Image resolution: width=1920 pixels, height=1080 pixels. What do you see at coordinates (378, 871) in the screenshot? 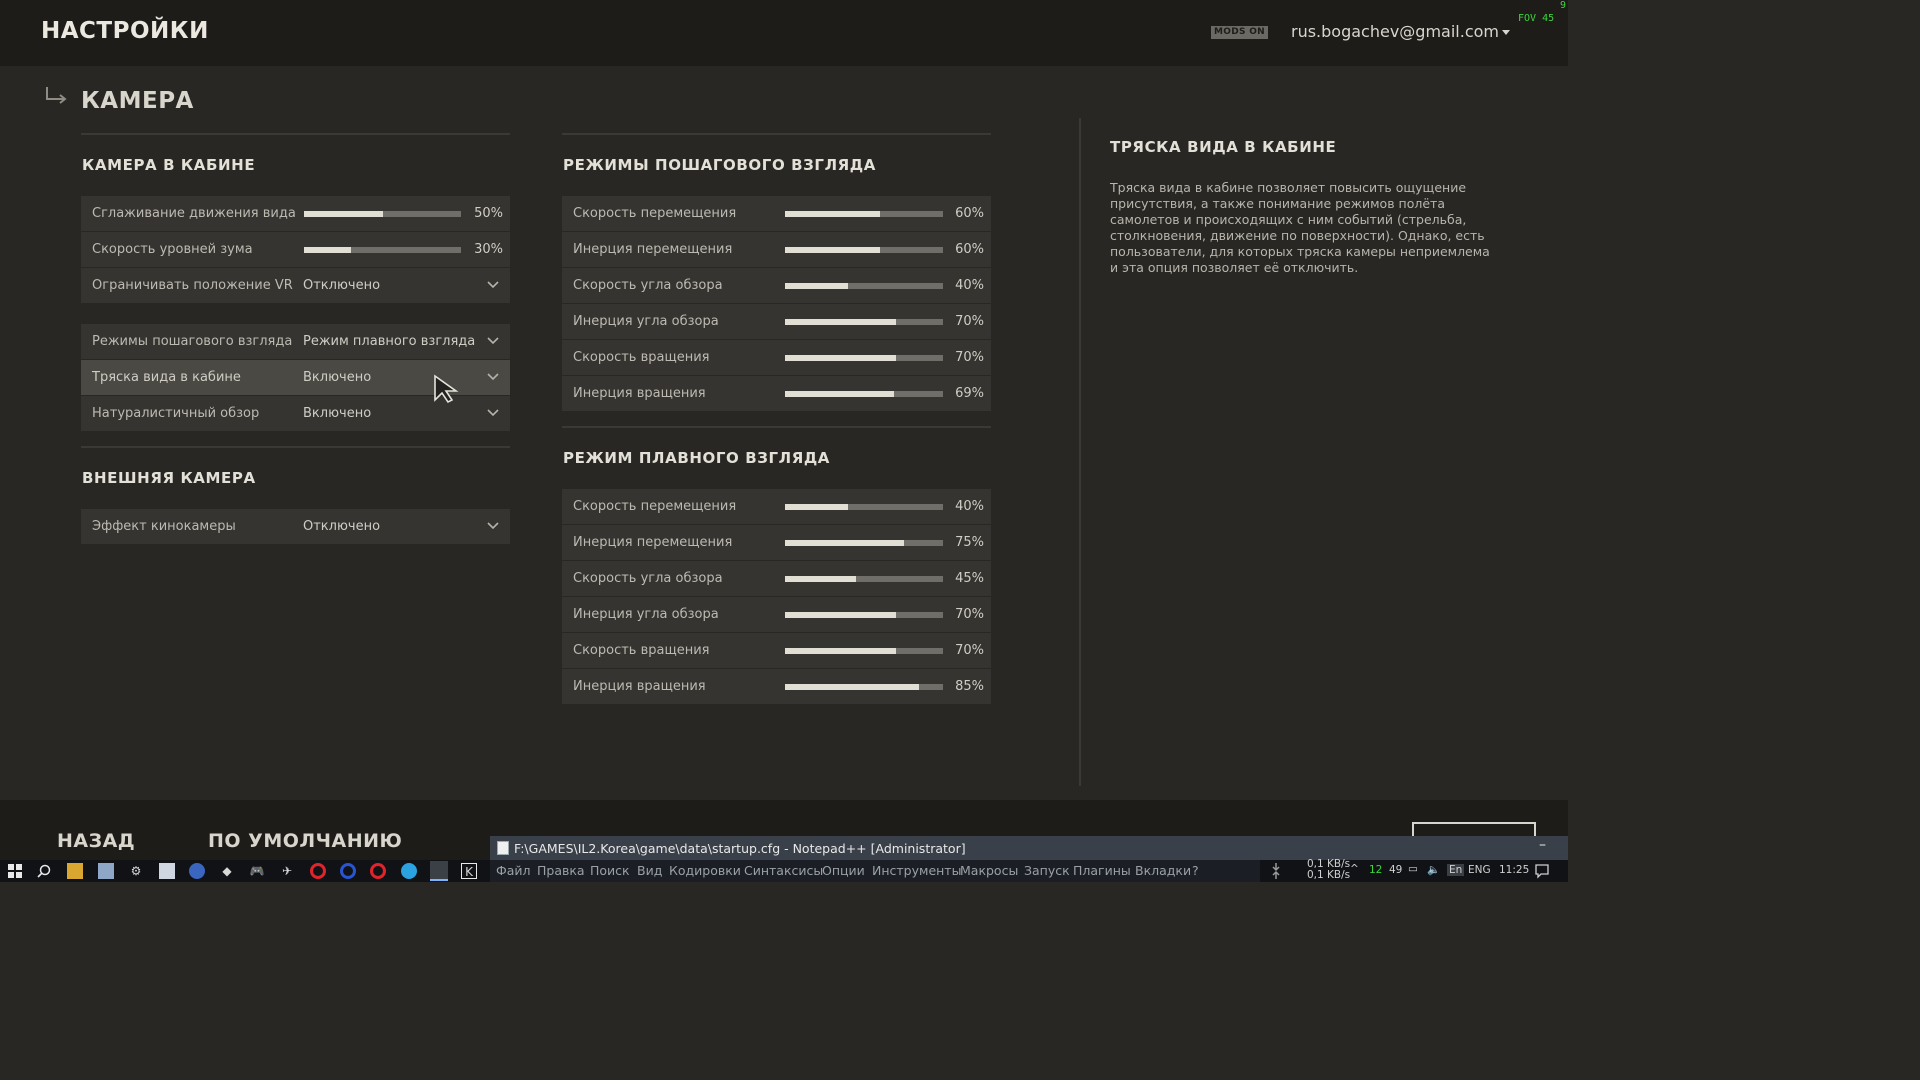
I see `opera-gx-icon` at bounding box center [378, 871].